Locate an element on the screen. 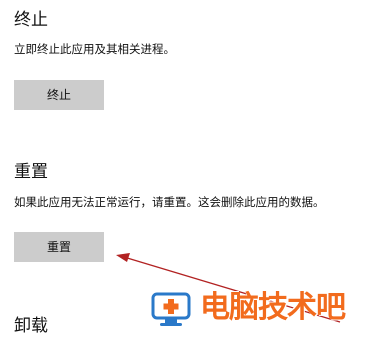 The width and height of the screenshot is (392, 338). monitor-plus-icon is located at coordinates (171, 309).